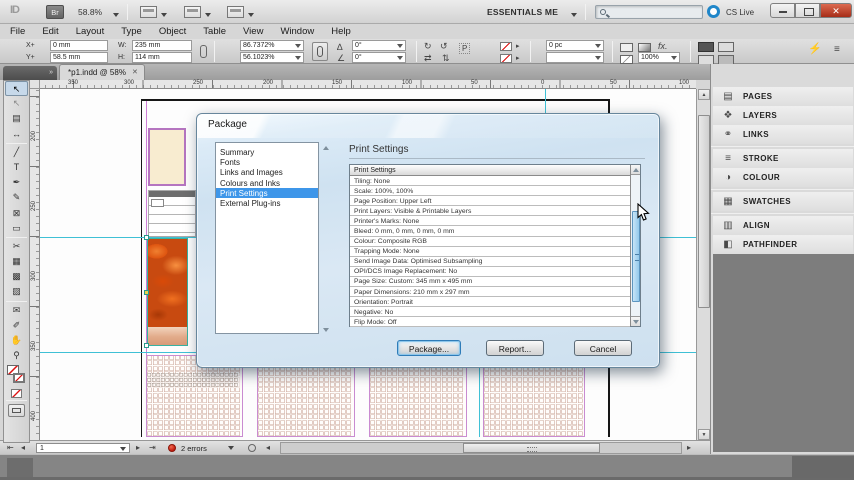  Describe the element at coordinates (146, 237) in the screenshot. I see `selection-handle-top-left` at that location.